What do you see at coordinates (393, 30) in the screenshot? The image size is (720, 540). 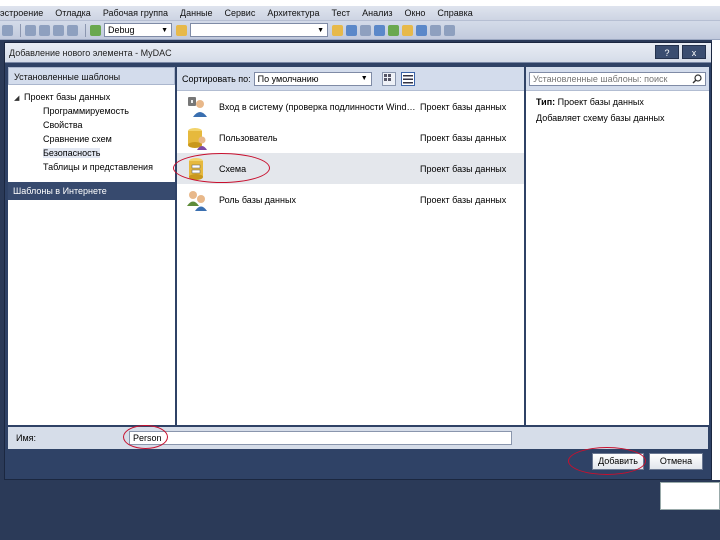 I see `server-explorer-icon` at bounding box center [393, 30].